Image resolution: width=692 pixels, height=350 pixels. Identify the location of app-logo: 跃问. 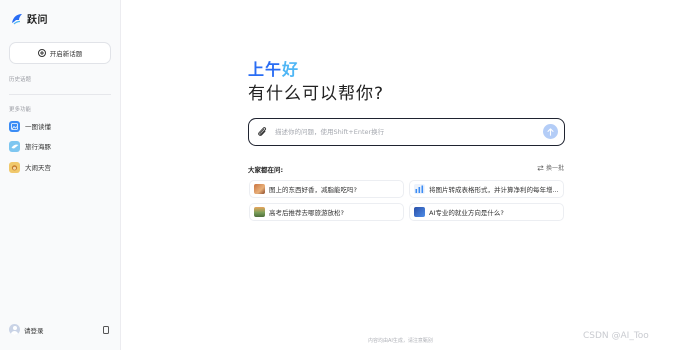
(29, 18).